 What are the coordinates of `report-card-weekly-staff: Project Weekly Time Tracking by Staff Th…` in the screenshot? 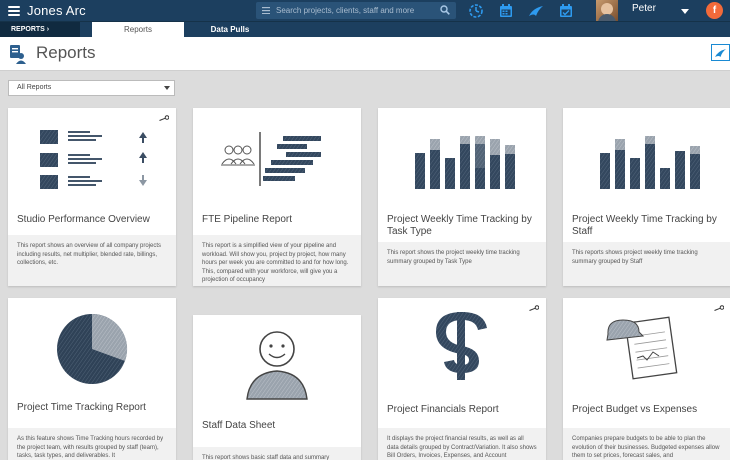 It's located at (646, 197).